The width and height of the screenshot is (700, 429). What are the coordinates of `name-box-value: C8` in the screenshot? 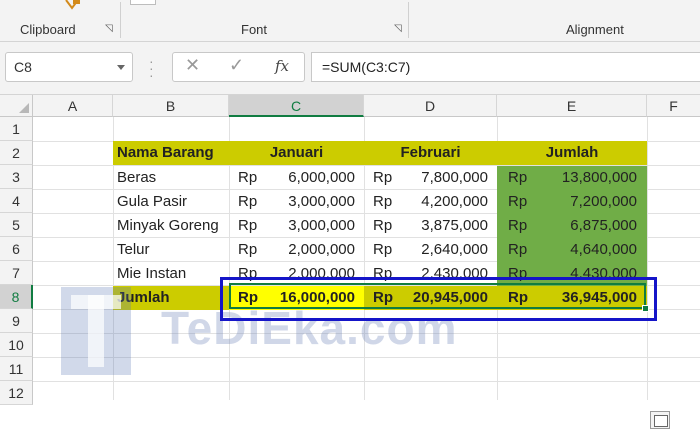 It's located at (23, 67).